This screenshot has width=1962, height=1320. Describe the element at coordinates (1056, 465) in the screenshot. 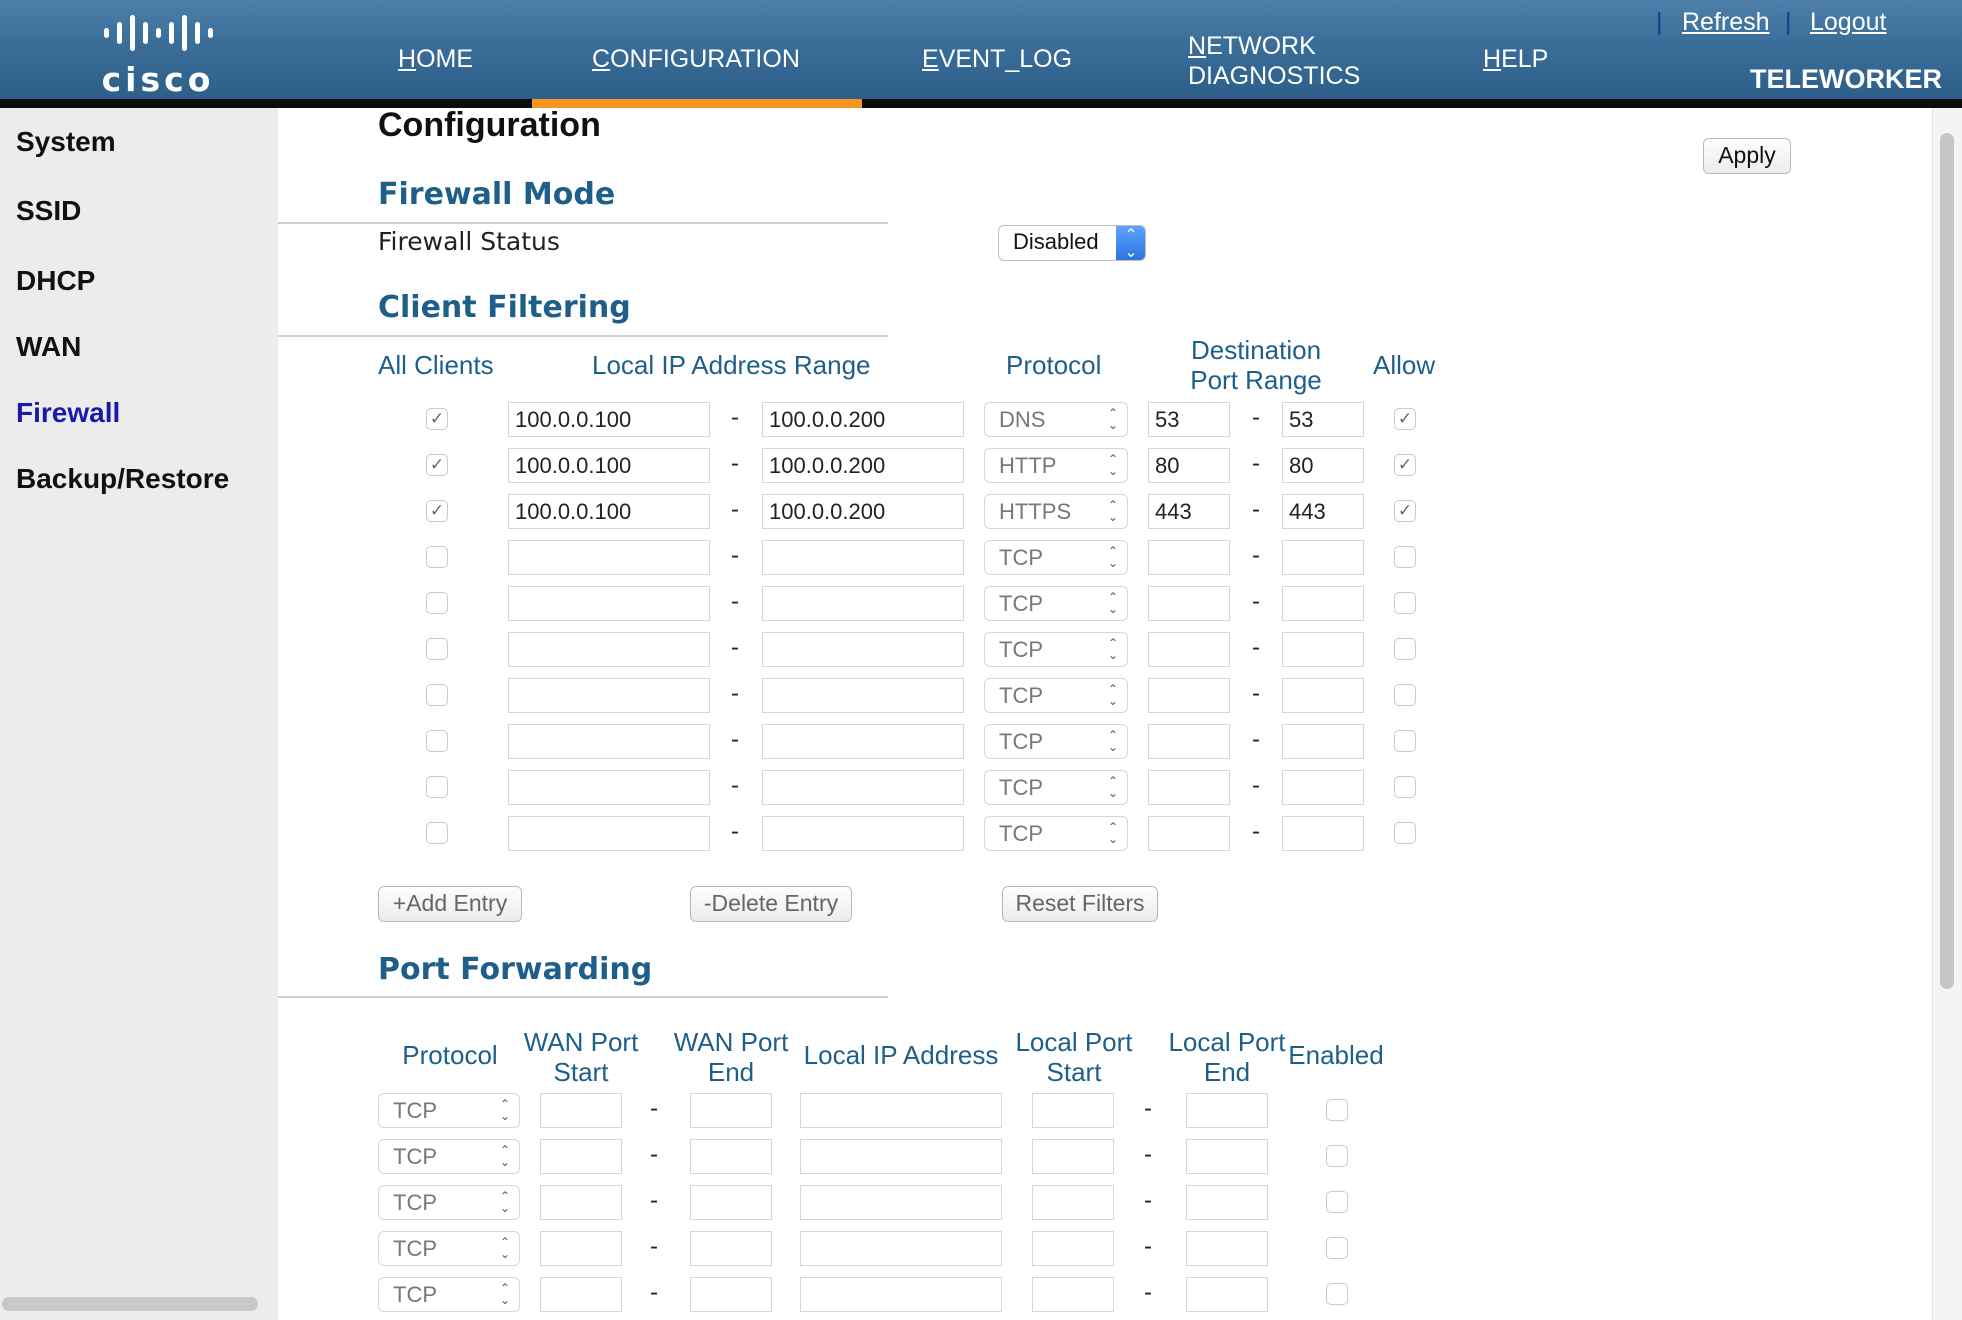

I see `protocol-select: HTTP ⌃ ⌄` at that location.